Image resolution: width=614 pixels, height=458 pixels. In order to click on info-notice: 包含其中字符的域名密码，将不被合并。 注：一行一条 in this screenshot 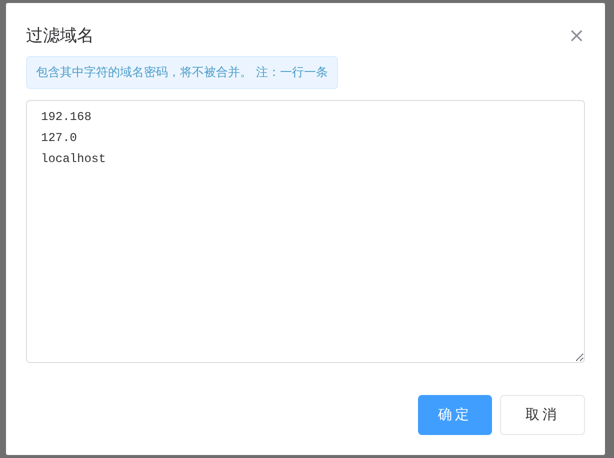, I will do `click(182, 72)`.